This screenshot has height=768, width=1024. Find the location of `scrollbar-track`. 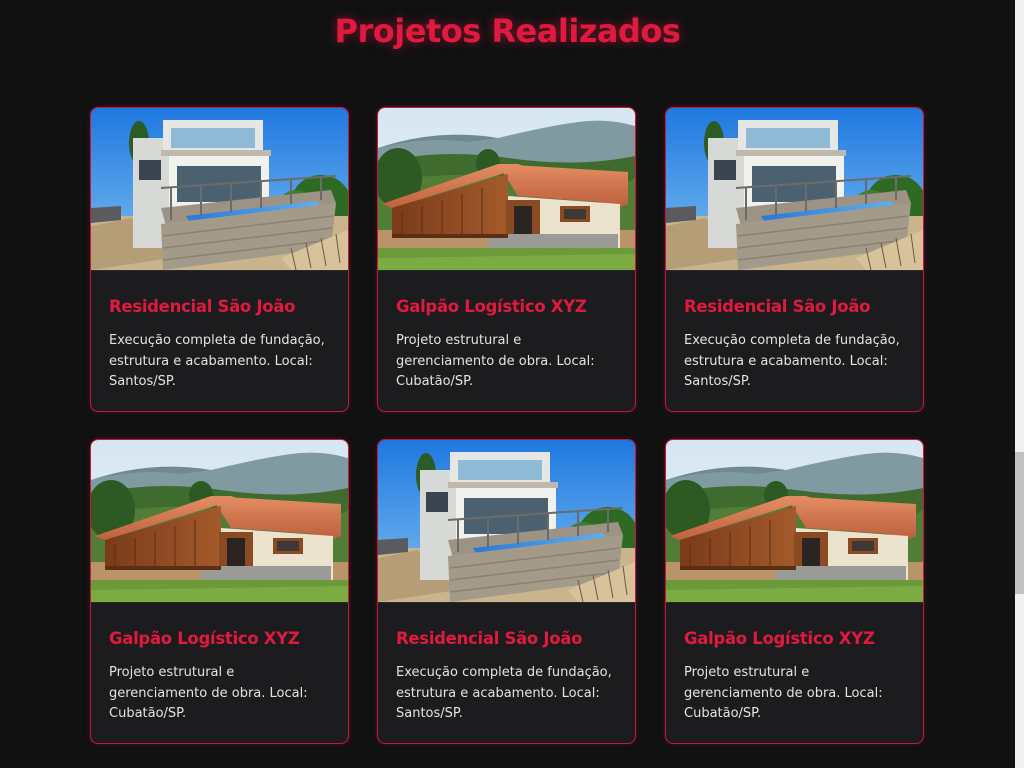

scrollbar-track is located at coordinates (1019, 384).